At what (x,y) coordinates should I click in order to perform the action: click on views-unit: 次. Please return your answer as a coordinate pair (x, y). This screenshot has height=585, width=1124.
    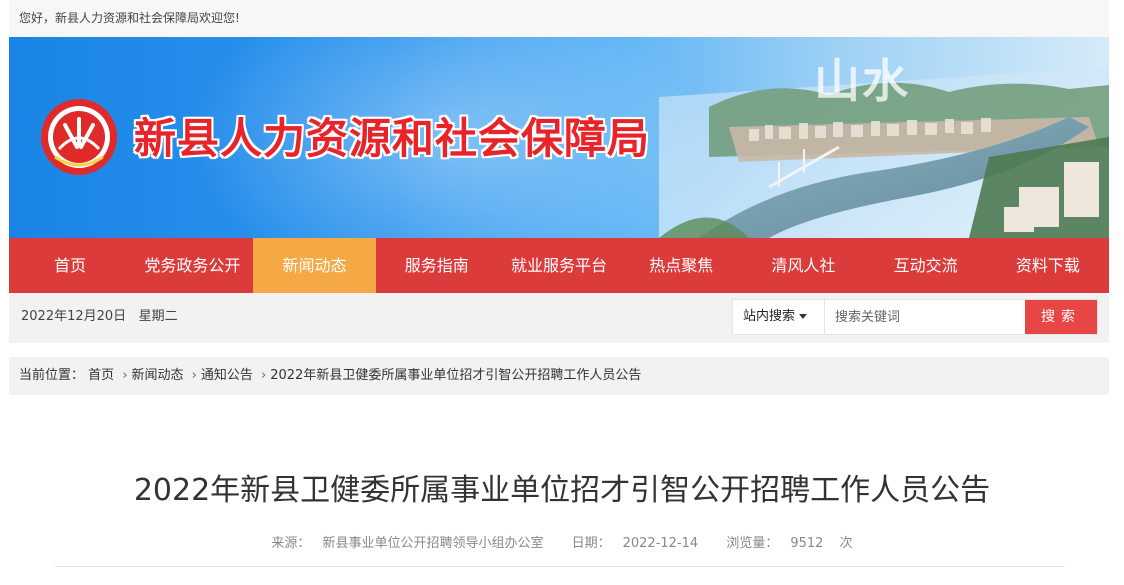
    Looking at the image, I should click on (846, 543).